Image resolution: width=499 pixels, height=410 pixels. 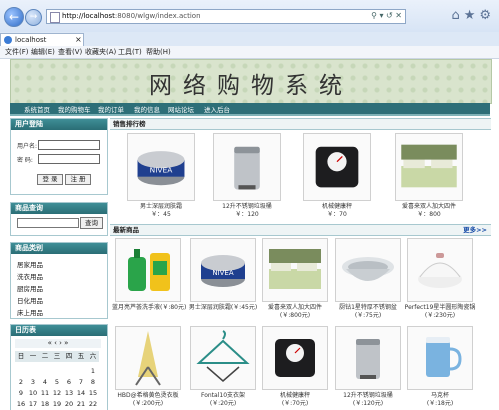 What do you see at coordinates (217, 109) in the screenshot?
I see `nav-admin: 进入后台` at bounding box center [217, 109].